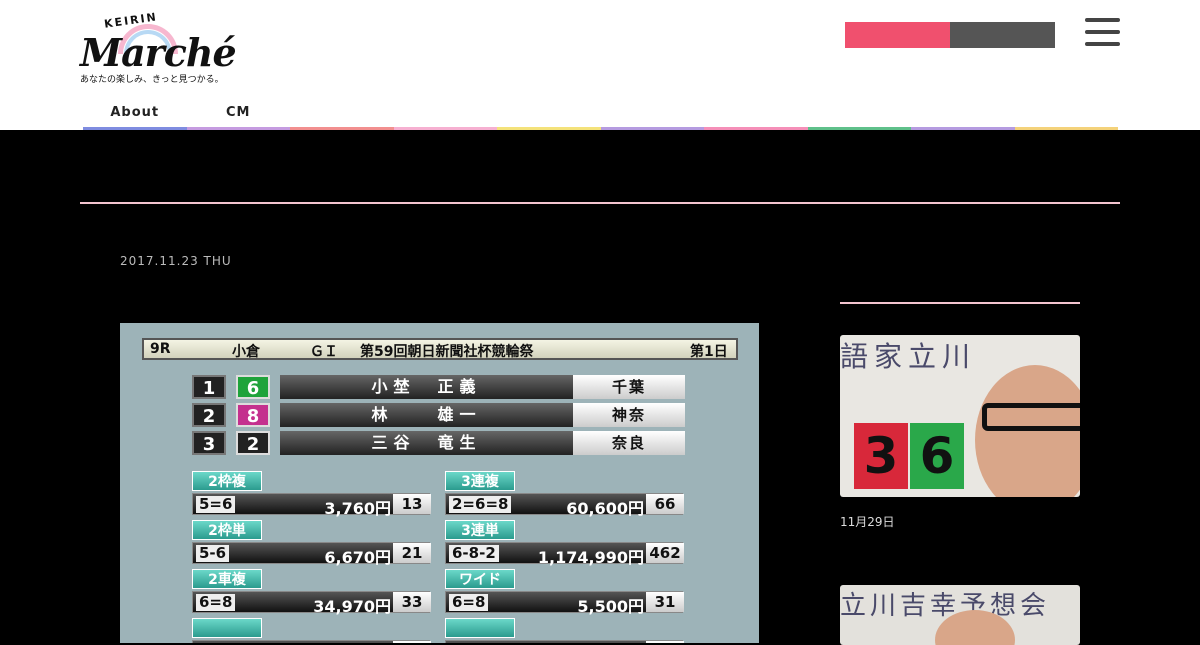 This screenshot has height=645, width=1200. What do you see at coordinates (209, 387) in the screenshot?
I see `finish-rank: 1` at bounding box center [209, 387].